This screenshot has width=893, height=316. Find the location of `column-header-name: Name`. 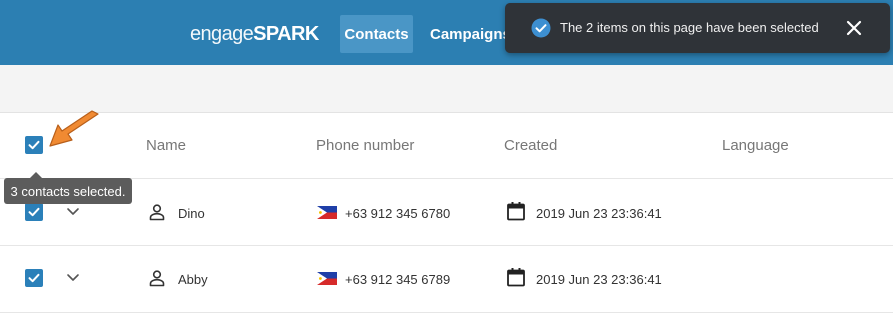

column-header-name: Name is located at coordinates (166, 145).